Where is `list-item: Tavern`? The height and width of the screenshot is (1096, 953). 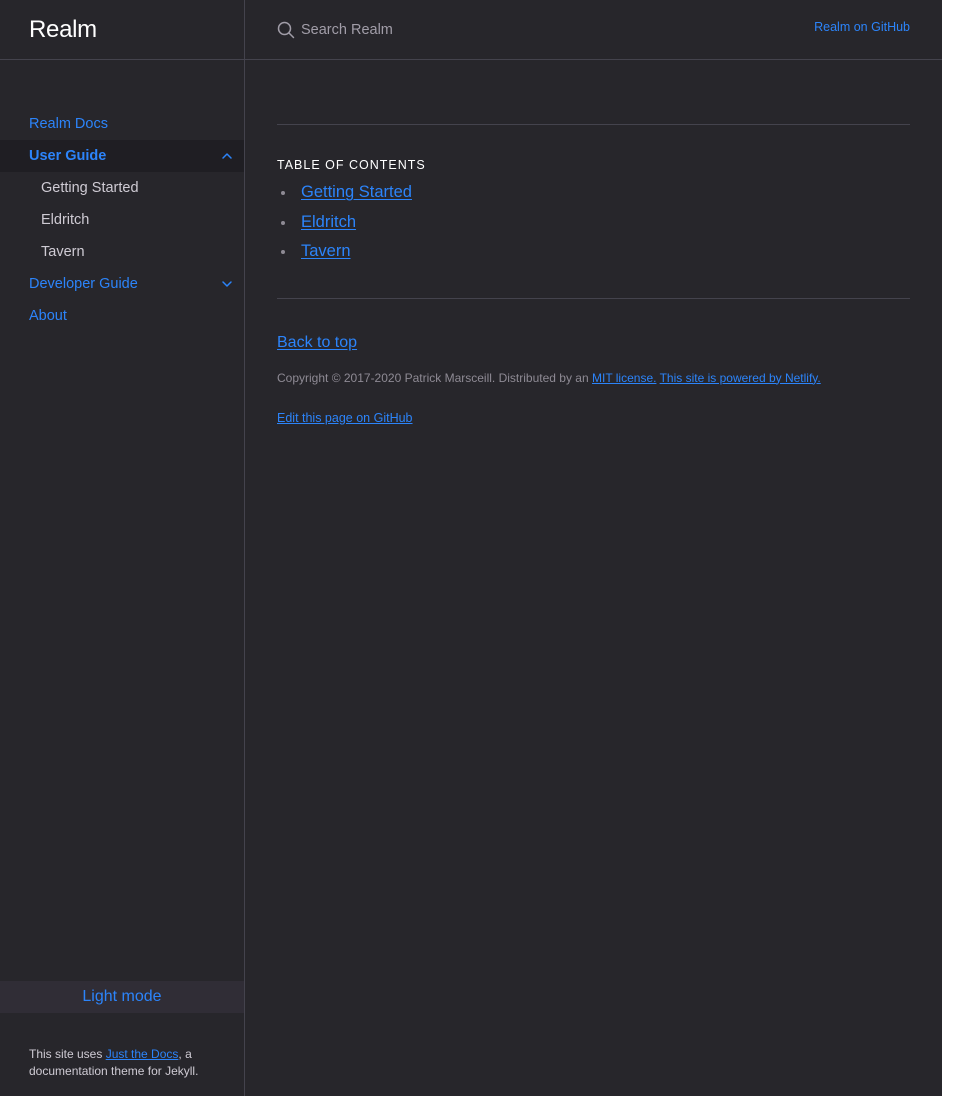
list-item: Tavern is located at coordinates (593, 252).